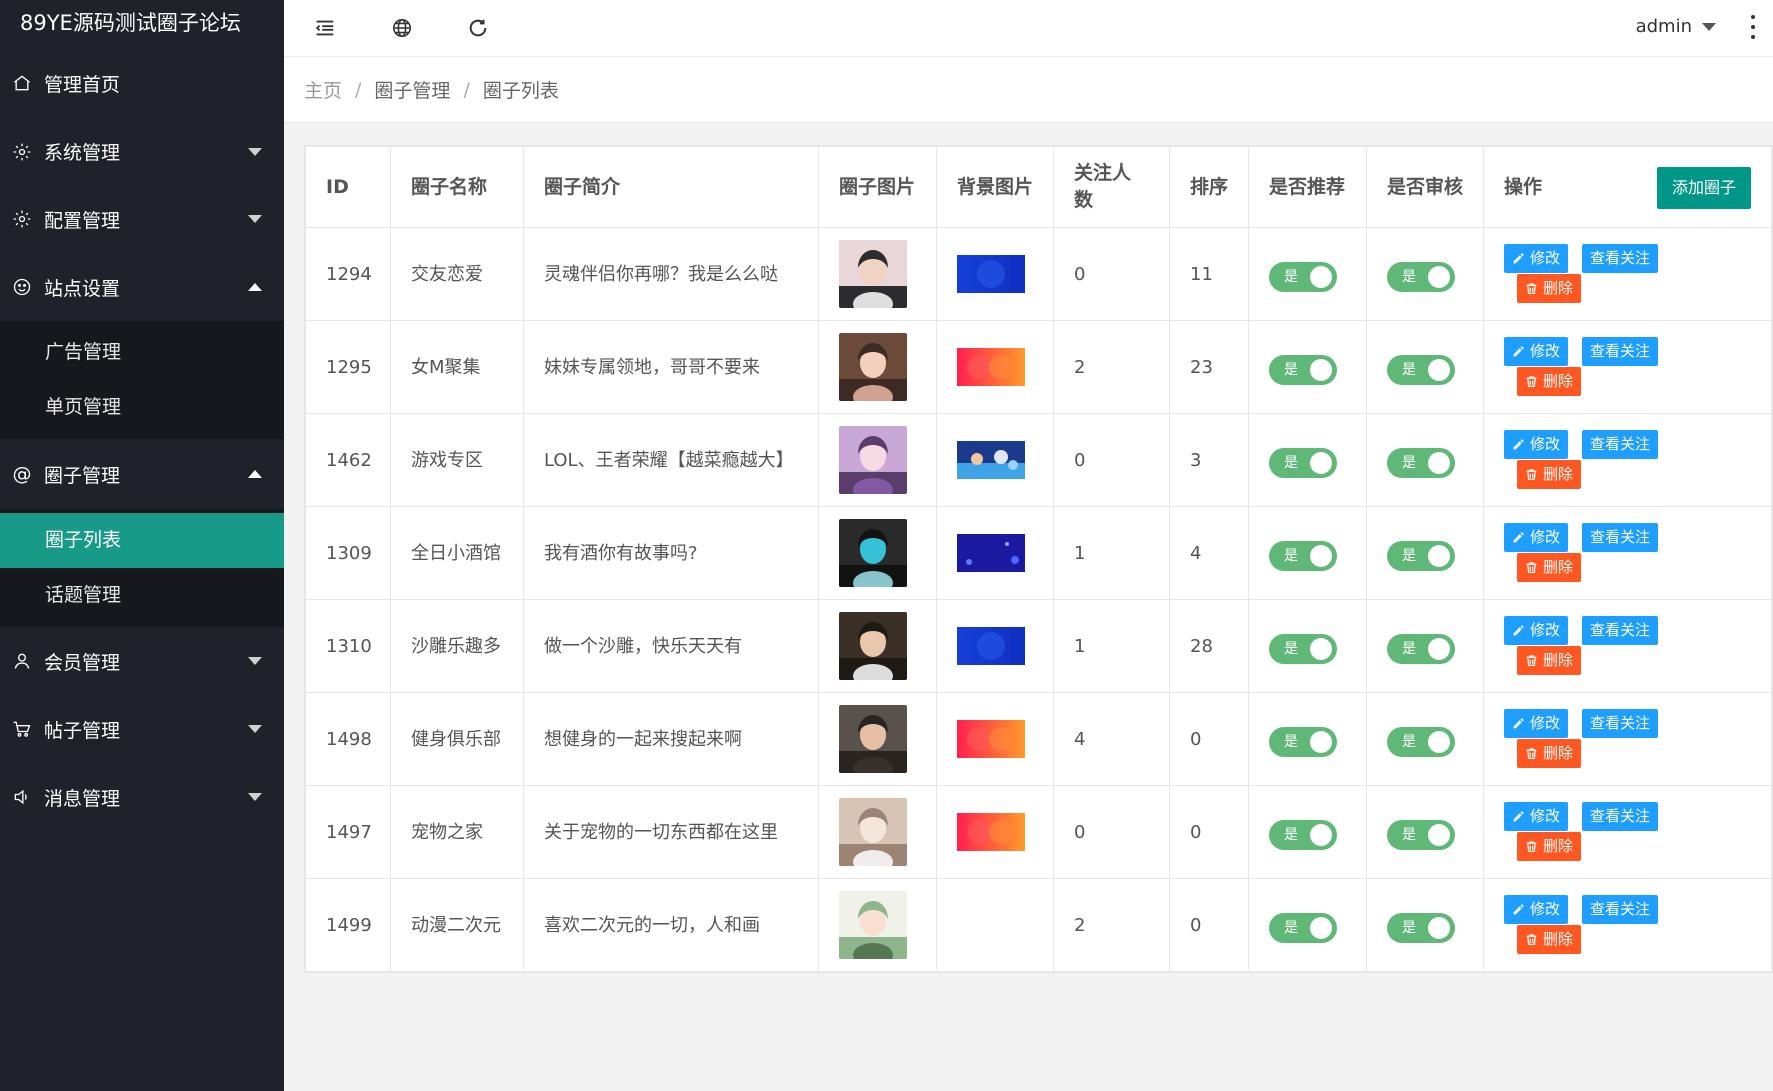  Describe the element at coordinates (1627, 187) in the screenshot. I see `col-actions: 操作 添加圈子` at that location.